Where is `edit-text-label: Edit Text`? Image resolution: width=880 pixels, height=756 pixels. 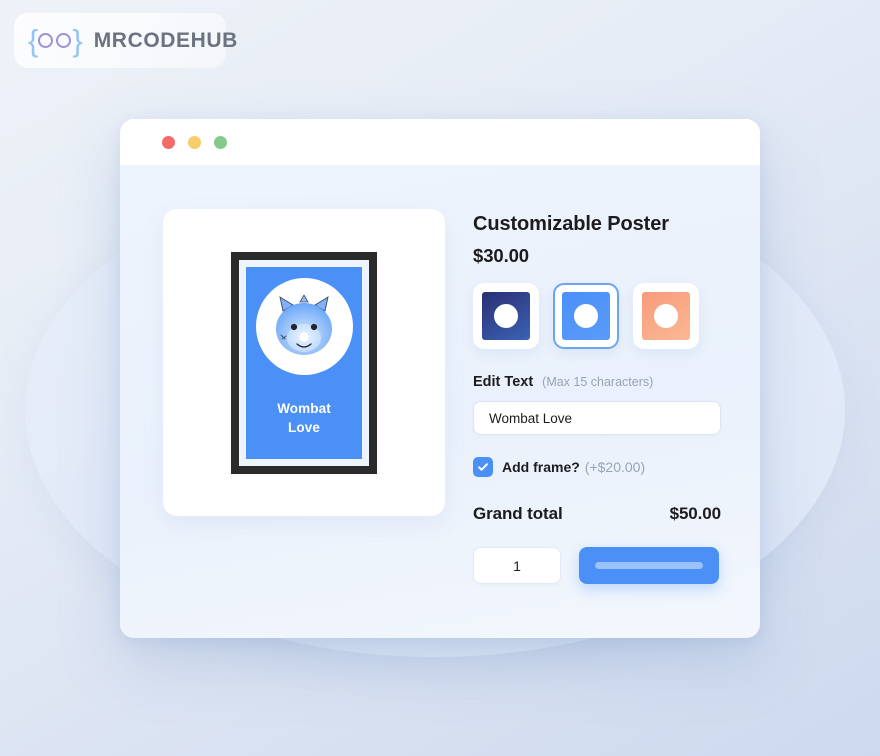 edit-text-label: Edit Text is located at coordinates (503, 382).